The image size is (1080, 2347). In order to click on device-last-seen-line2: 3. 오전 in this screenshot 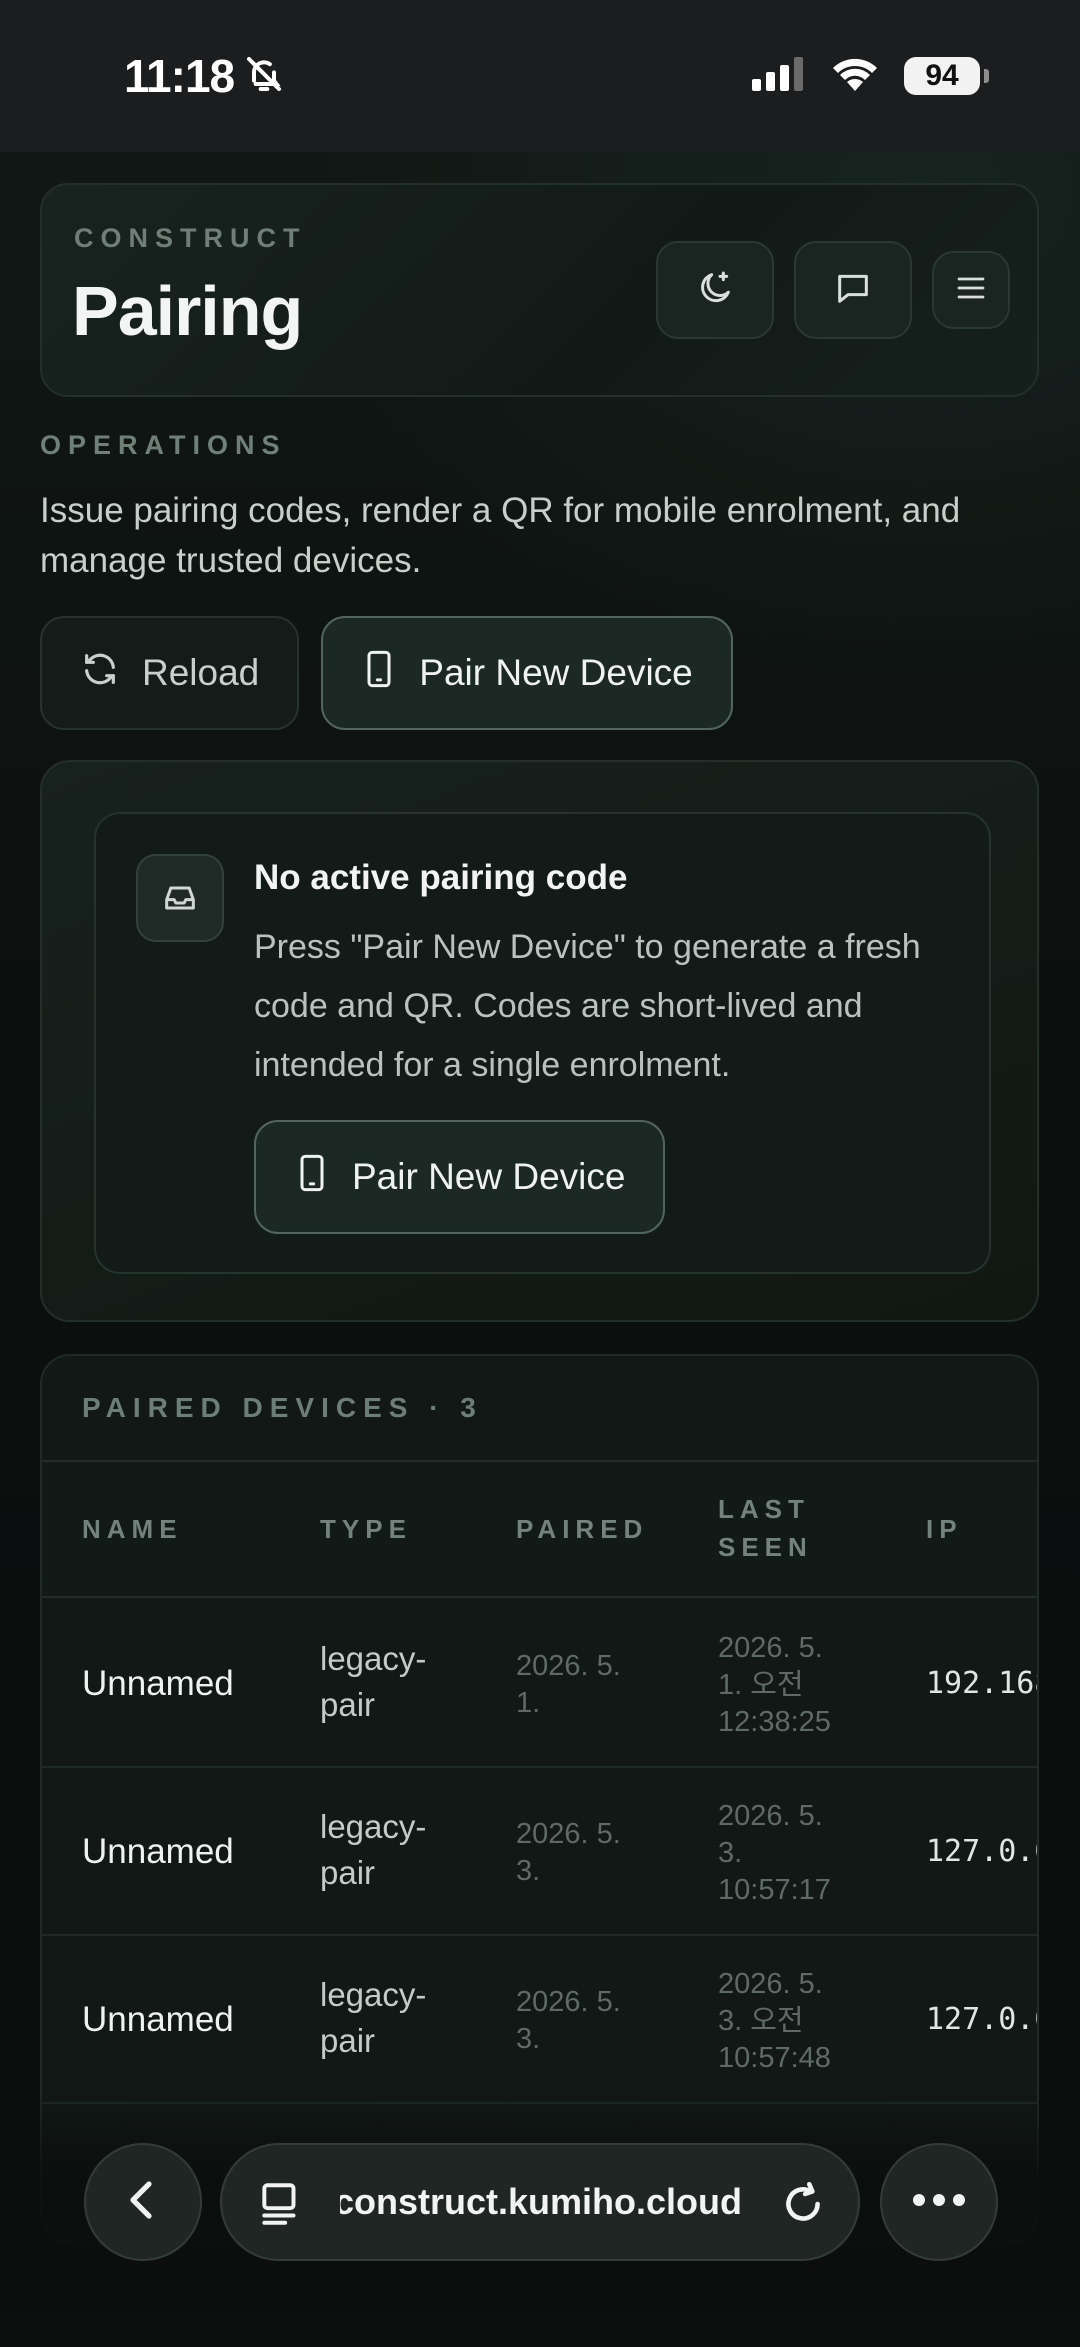, I will do `click(761, 2021)`.